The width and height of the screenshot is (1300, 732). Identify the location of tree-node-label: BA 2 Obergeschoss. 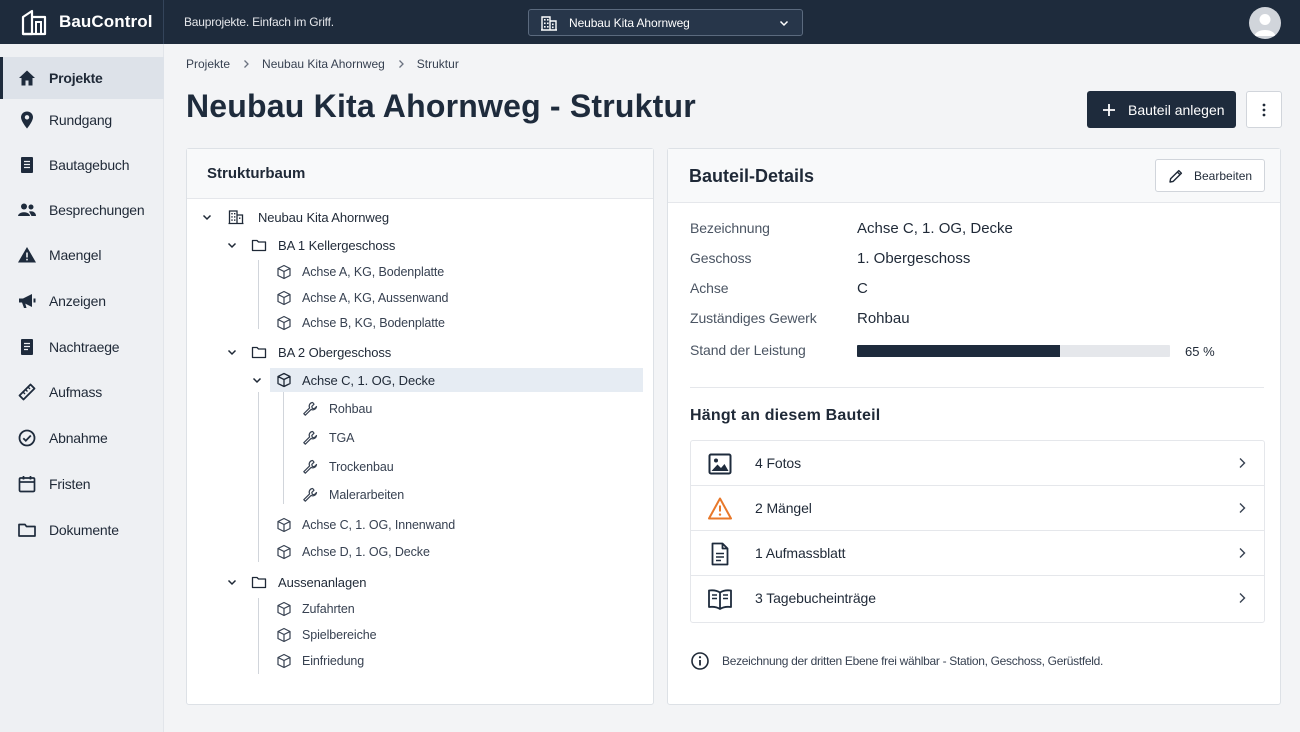
(335, 352).